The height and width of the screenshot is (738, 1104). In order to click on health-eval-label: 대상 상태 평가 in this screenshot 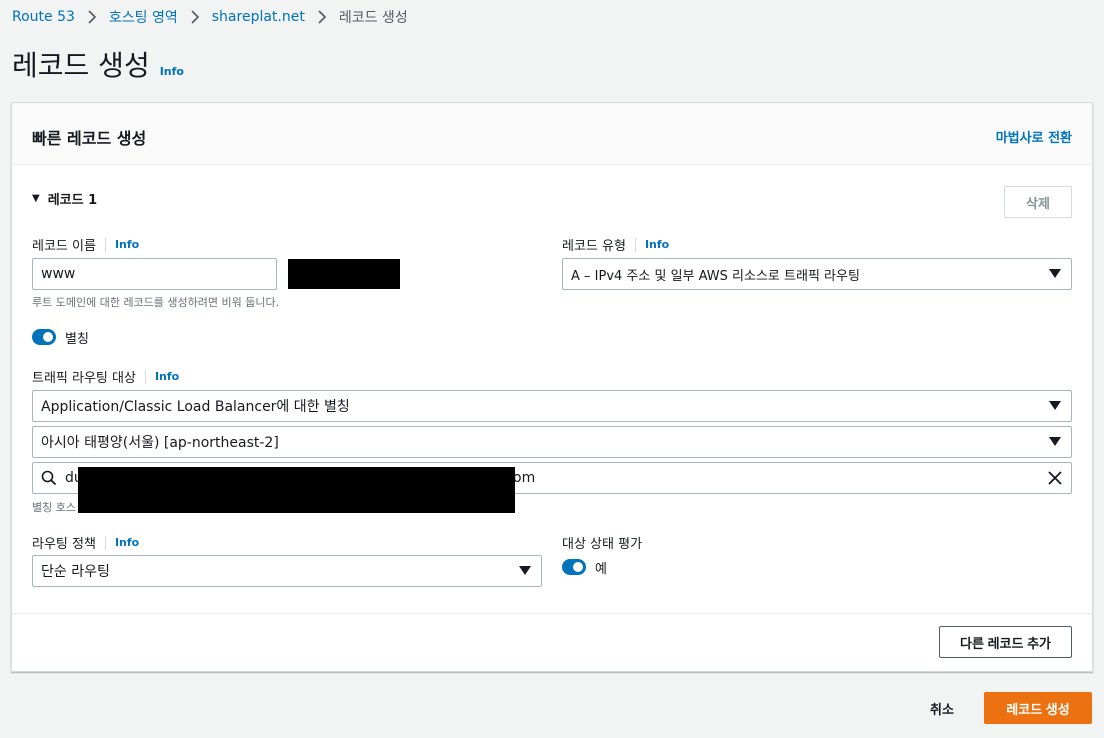, I will do `click(602, 544)`.